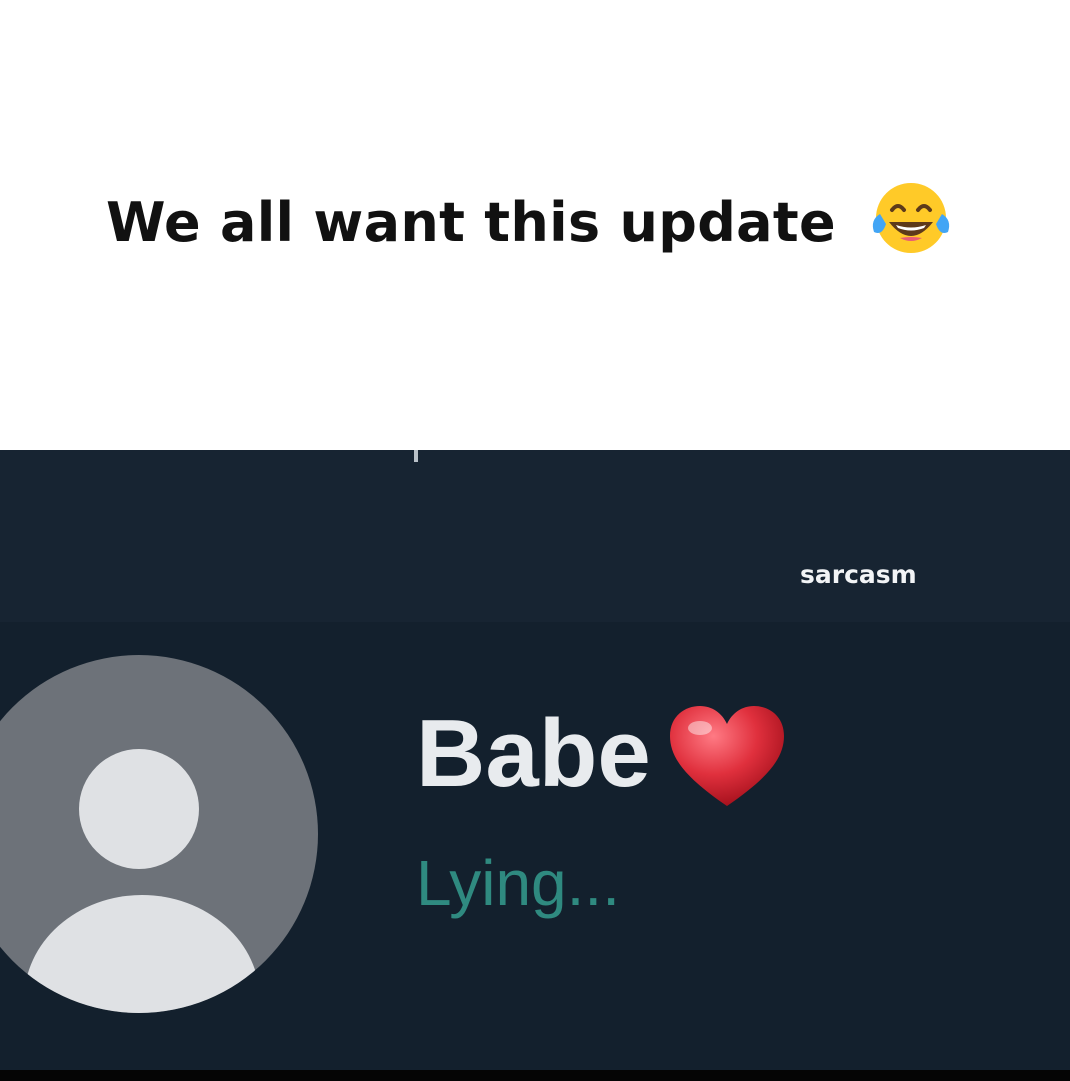 The image size is (1070, 1081). Describe the element at coordinates (416, 456) in the screenshot. I see `cursor-mark` at that location.